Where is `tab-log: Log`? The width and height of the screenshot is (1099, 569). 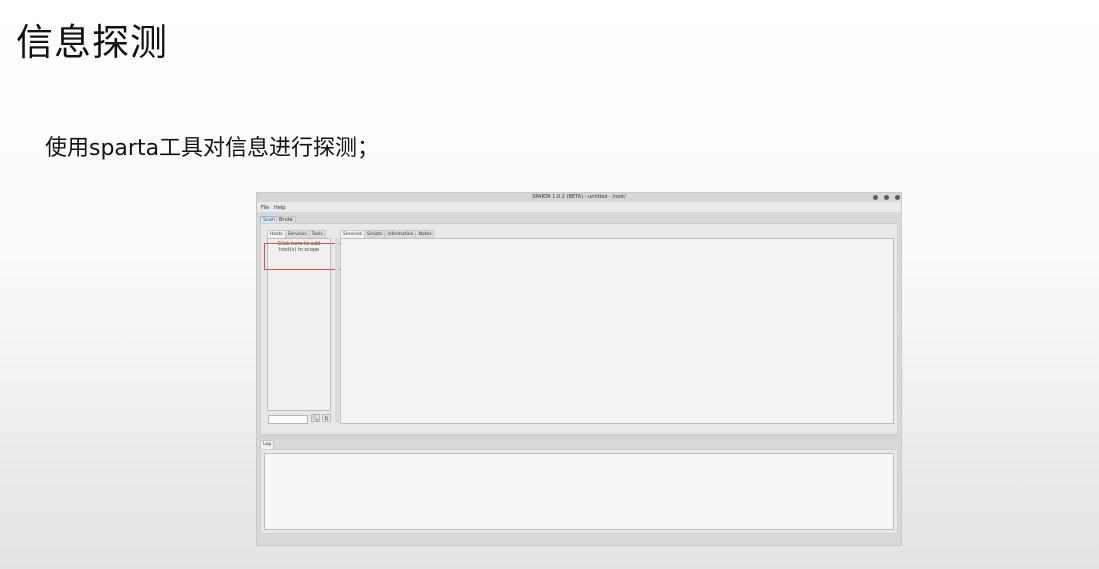 tab-log: Log is located at coordinates (267, 444).